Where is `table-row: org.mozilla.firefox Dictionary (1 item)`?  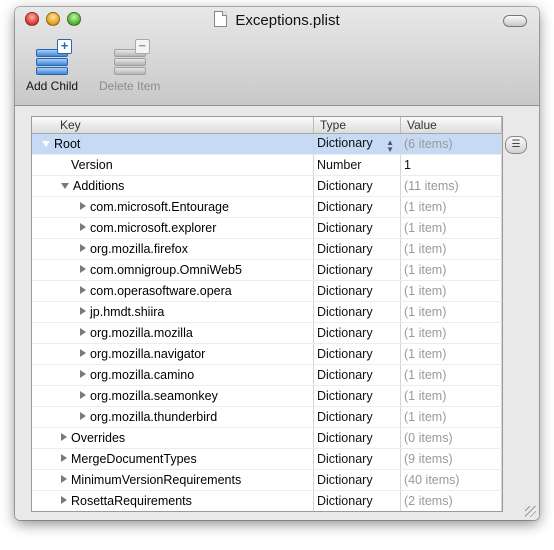
table-row: org.mozilla.firefox Dictionary (1 item) is located at coordinates (267, 249).